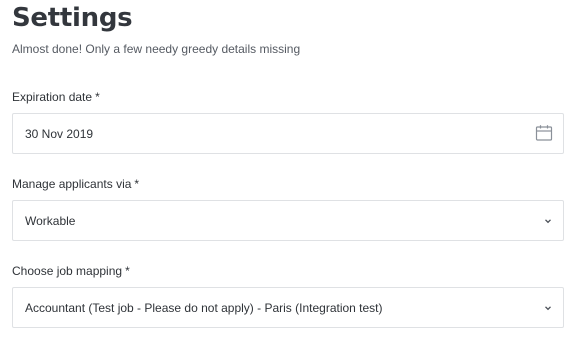  Describe the element at coordinates (544, 133) in the screenshot. I see `calendar-icon` at that location.